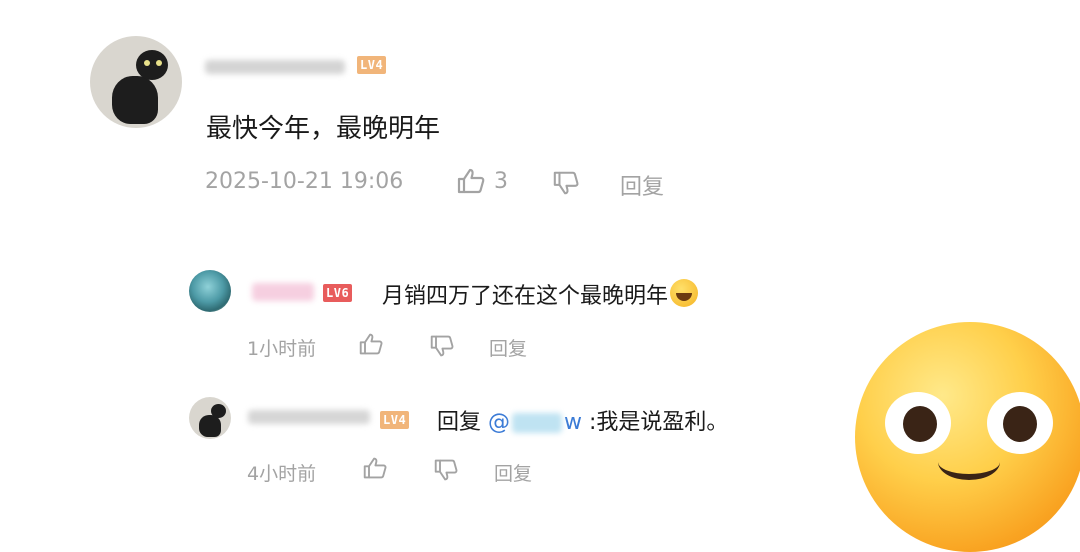  What do you see at coordinates (323, 129) in the screenshot?
I see `comment-text: 最快今年，最晚明年` at bounding box center [323, 129].